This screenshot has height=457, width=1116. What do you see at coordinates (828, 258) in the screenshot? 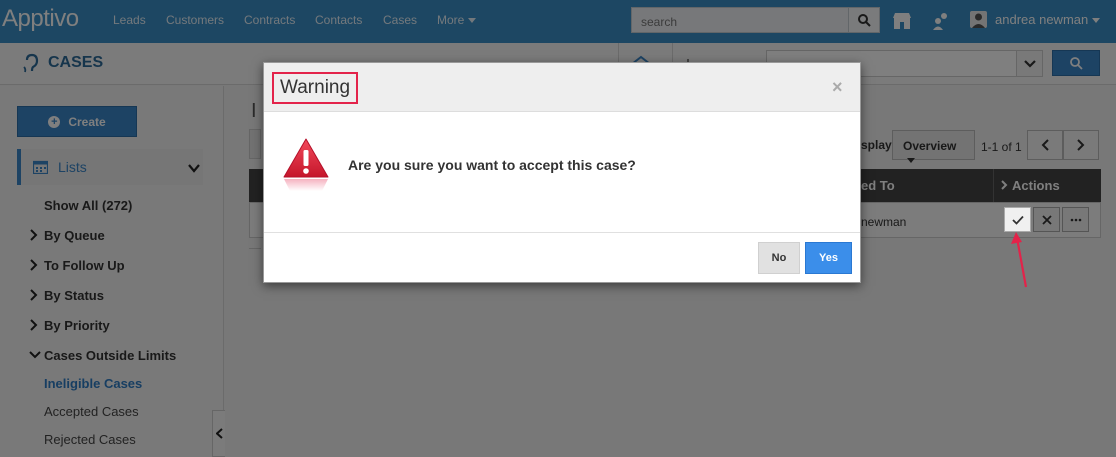
I see `yes-button: Yes` at bounding box center [828, 258].